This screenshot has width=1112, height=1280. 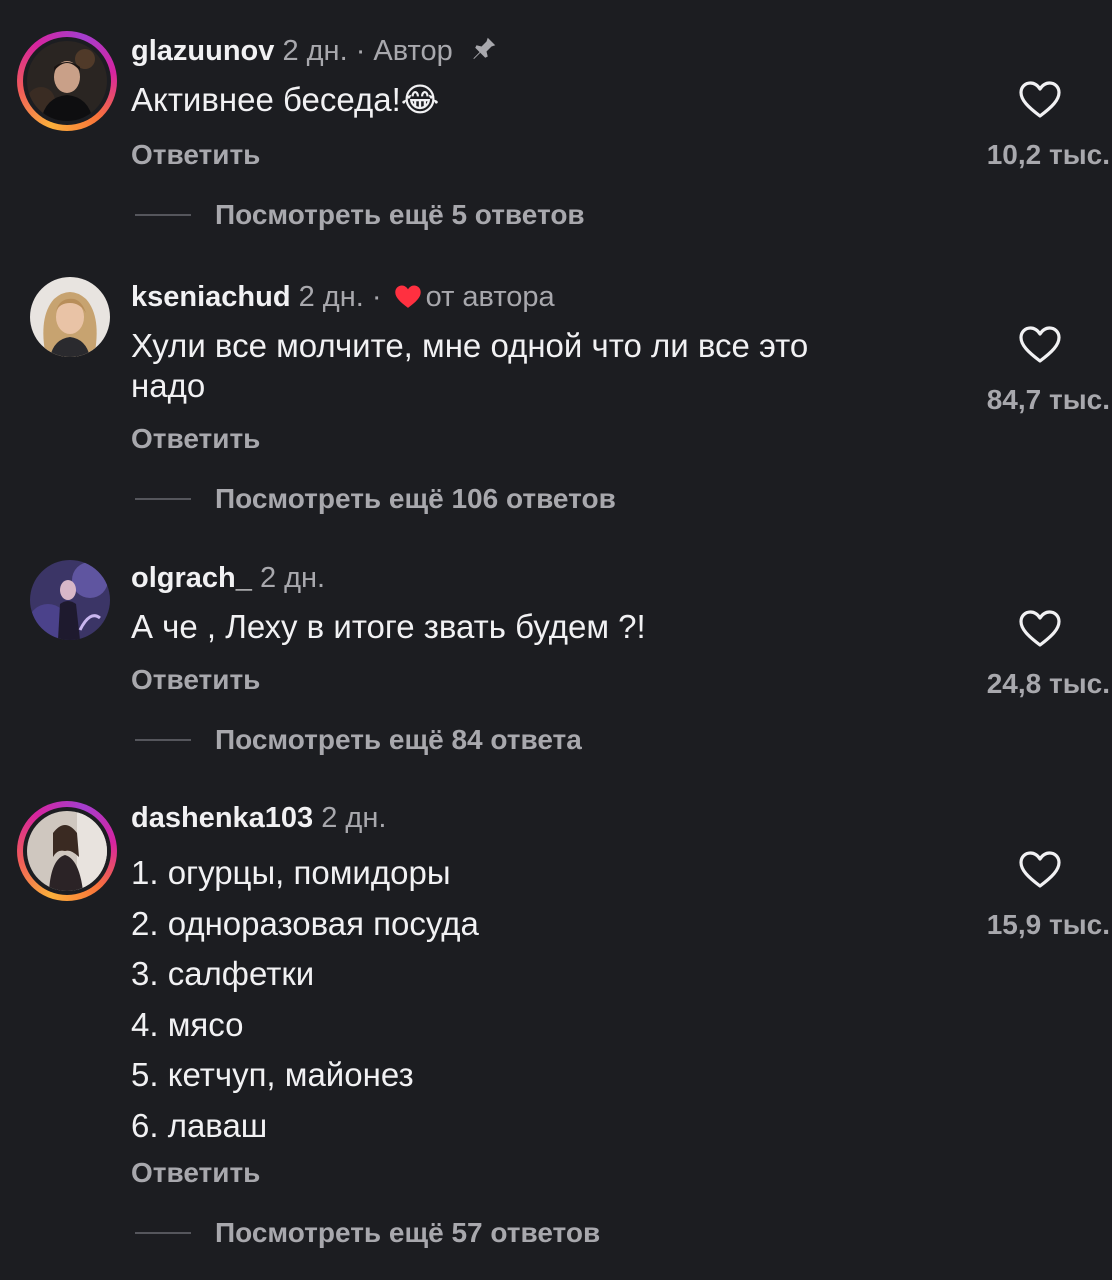 What do you see at coordinates (272, 1074) in the screenshot?
I see `comment-text-line: 5. кетчуп, майонез` at bounding box center [272, 1074].